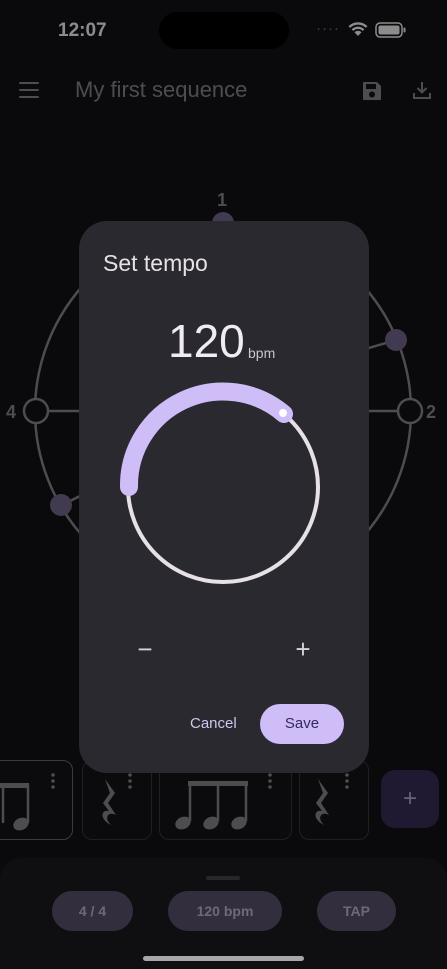 This screenshot has height=969, width=447. Describe the element at coordinates (206, 439) in the screenshot. I see `dial-progress-arc` at that location.